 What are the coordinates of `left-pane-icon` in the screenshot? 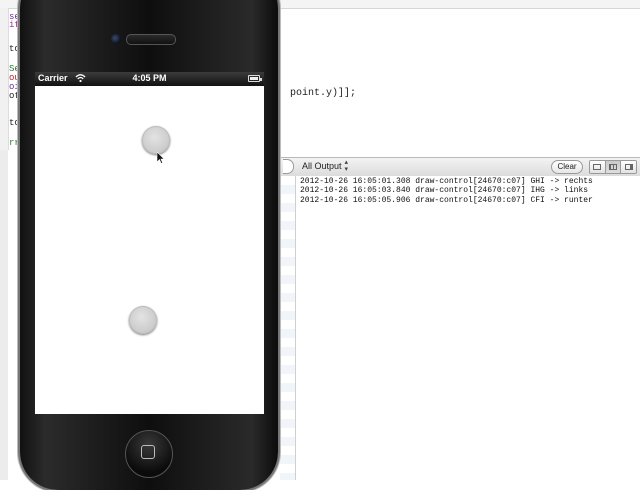 It's located at (597, 167).